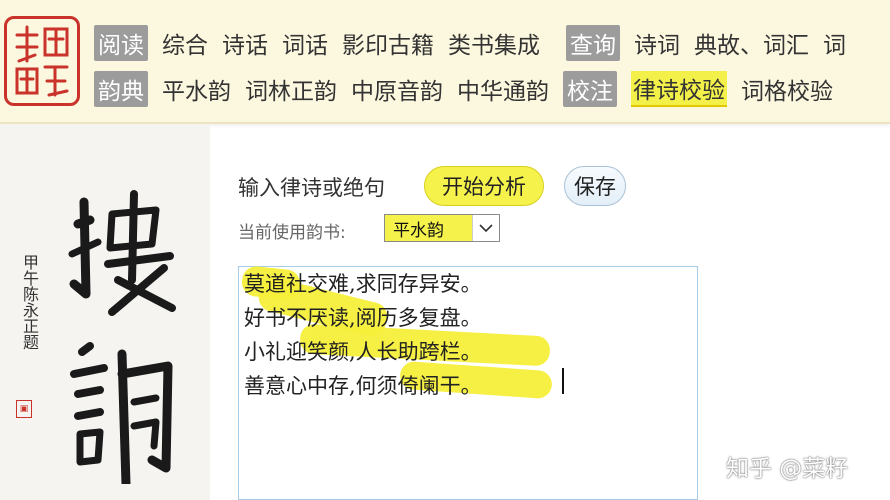 This screenshot has height=500, width=890. Describe the element at coordinates (418, 230) in the screenshot. I see `rhyme-book-selected-value: 平水韵` at that location.